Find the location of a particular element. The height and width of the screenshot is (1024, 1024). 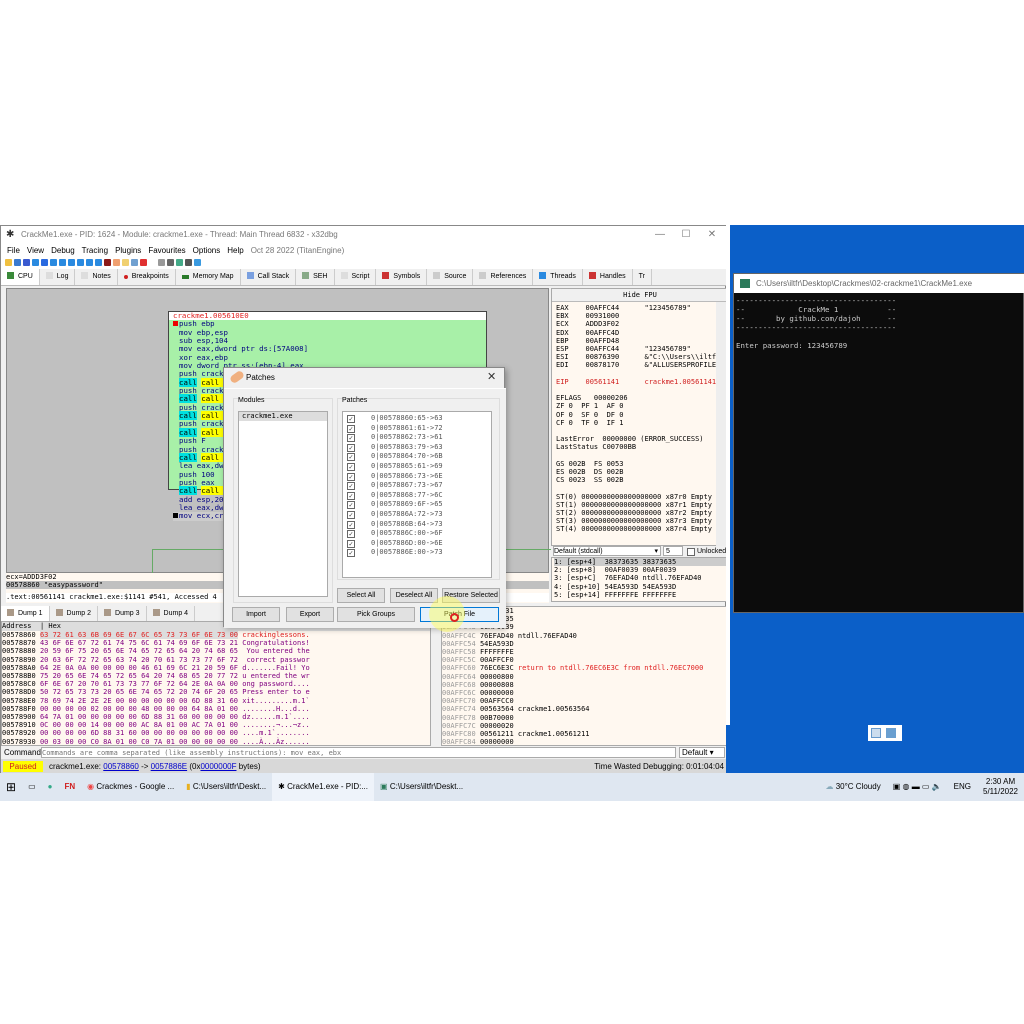

register-line: EAX 00AFFC44 "123456789" is located at coordinates (636, 308).